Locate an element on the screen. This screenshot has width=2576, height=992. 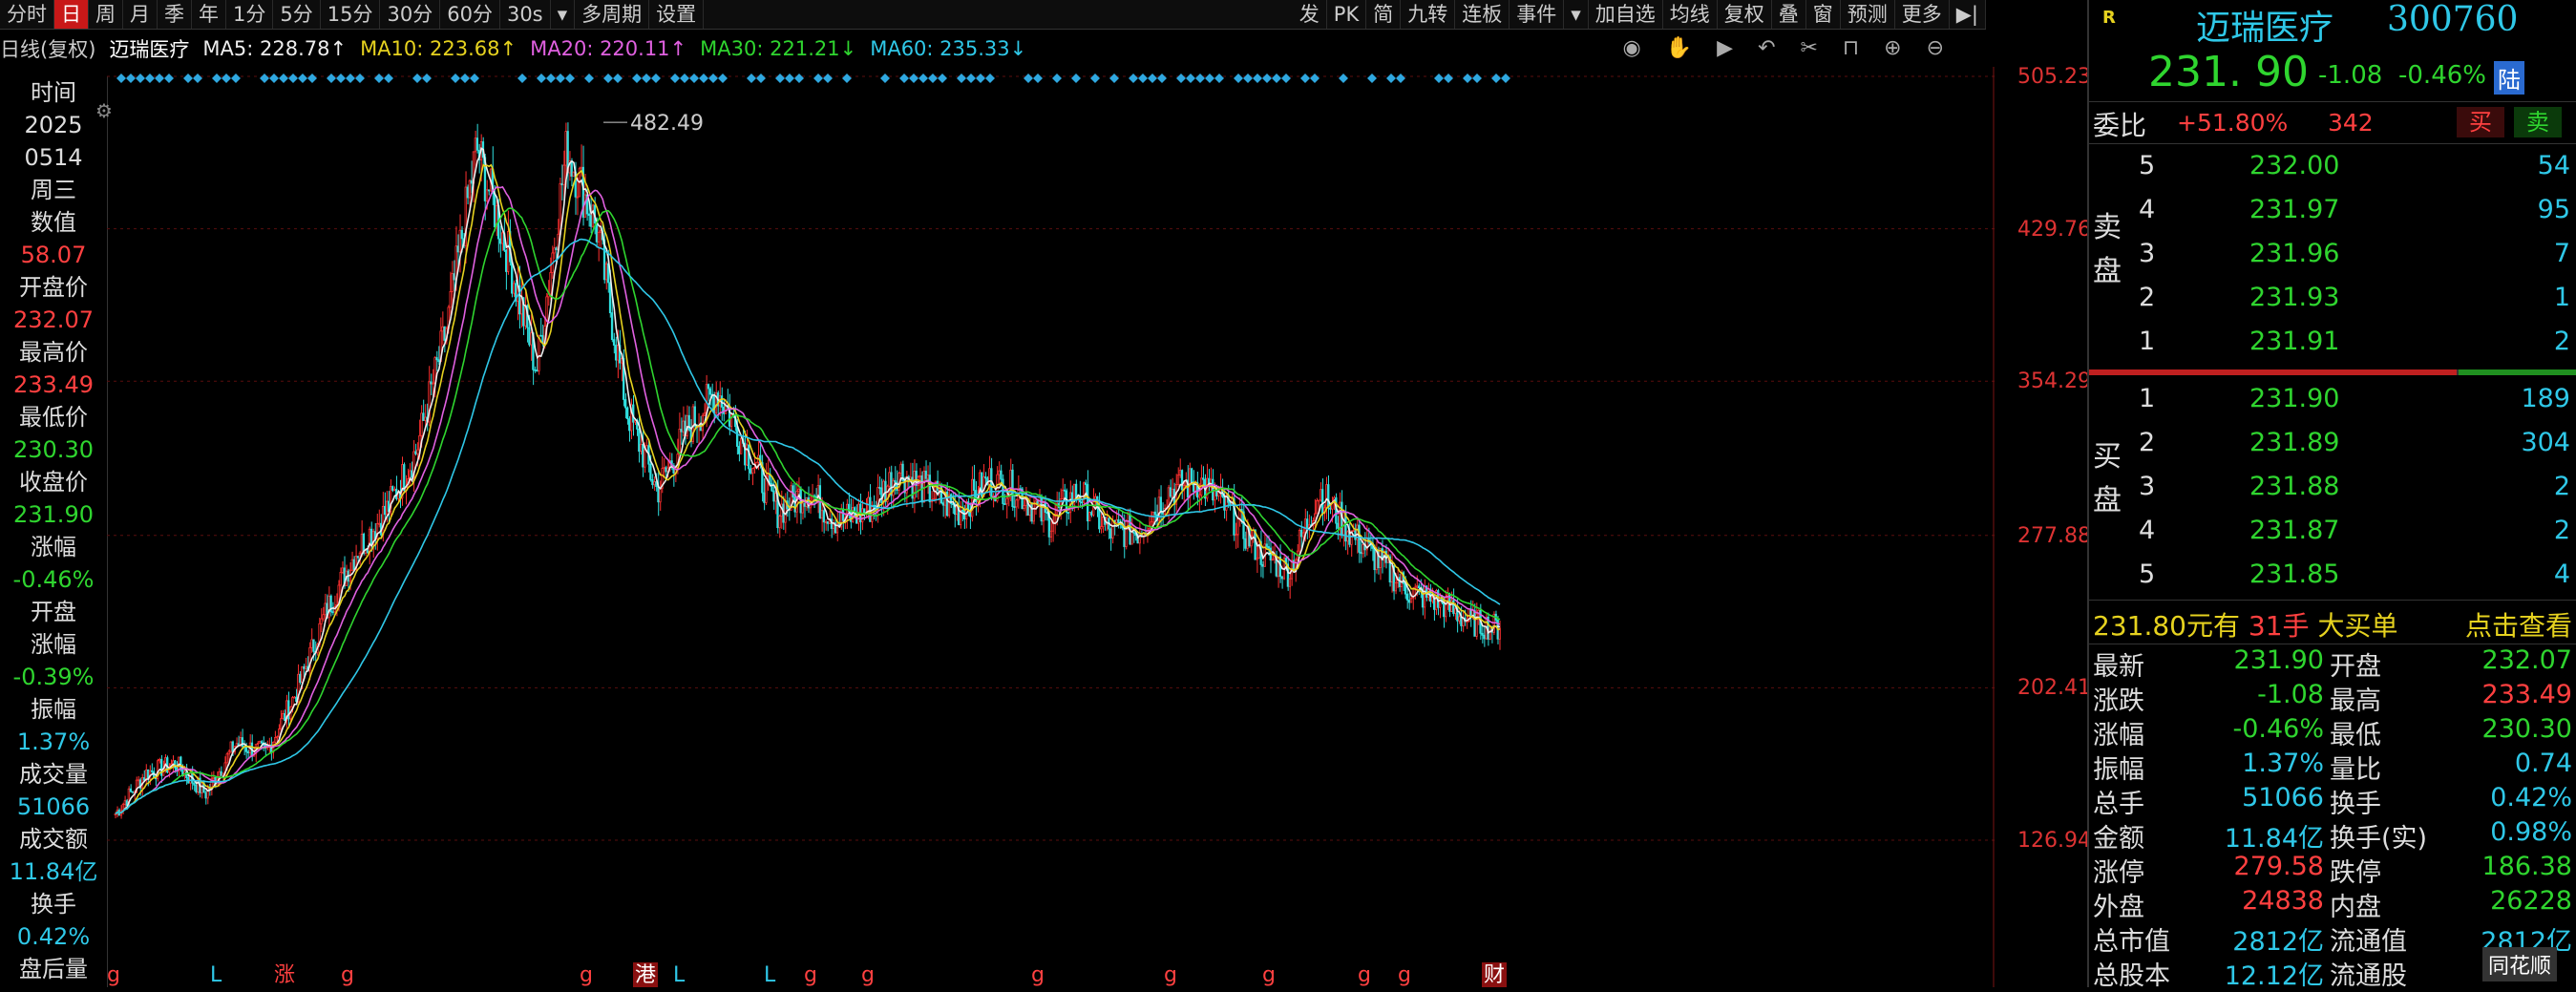
toolbar-button: PK is located at coordinates (1347, 15).